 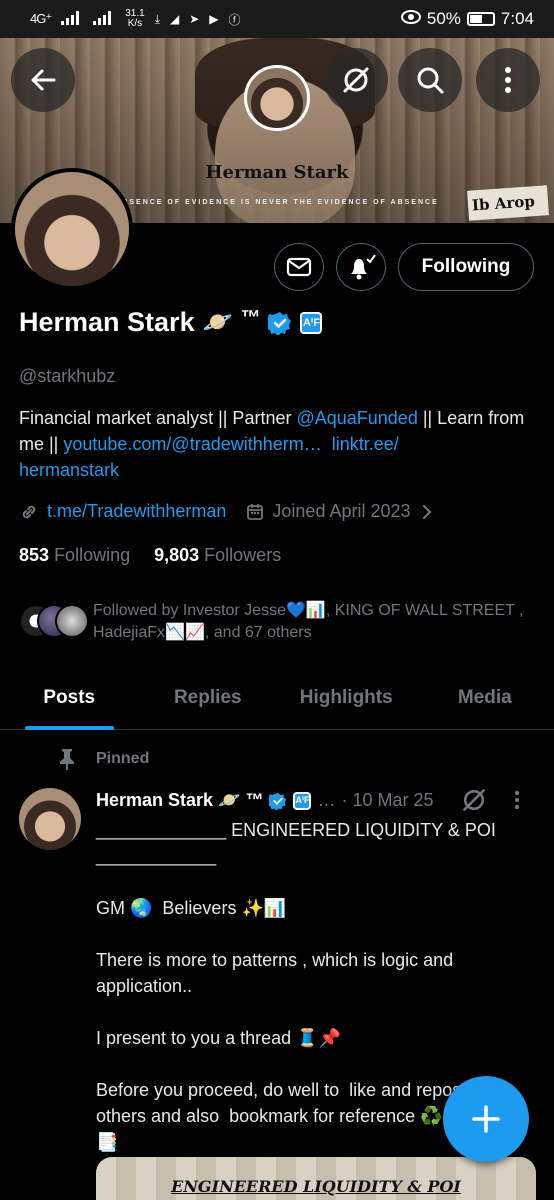 What do you see at coordinates (69, 470) in the screenshot?
I see `bio-linktree-part2: hermanstark` at bounding box center [69, 470].